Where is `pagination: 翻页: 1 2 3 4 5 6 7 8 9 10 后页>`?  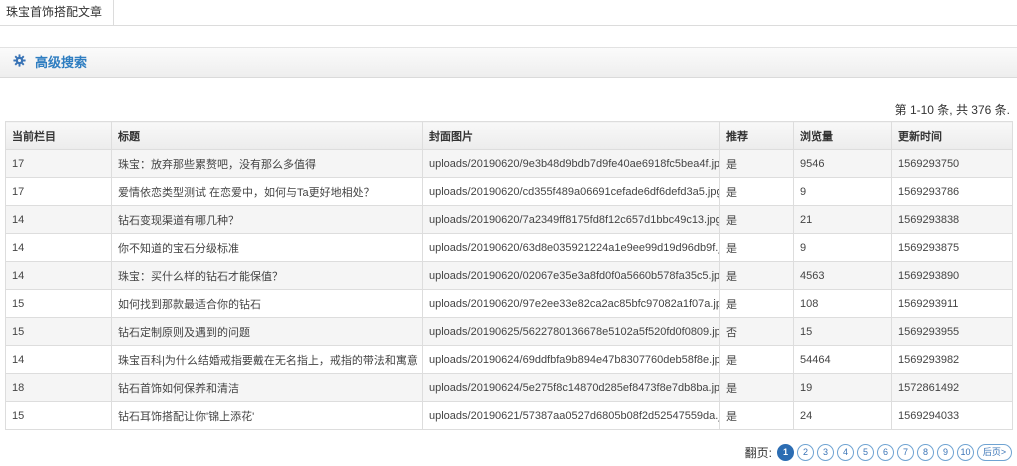 pagination: 翻页: 1 2 3 4 5 6 7 8 9 10 后页> is located at coordinates (878, 452).